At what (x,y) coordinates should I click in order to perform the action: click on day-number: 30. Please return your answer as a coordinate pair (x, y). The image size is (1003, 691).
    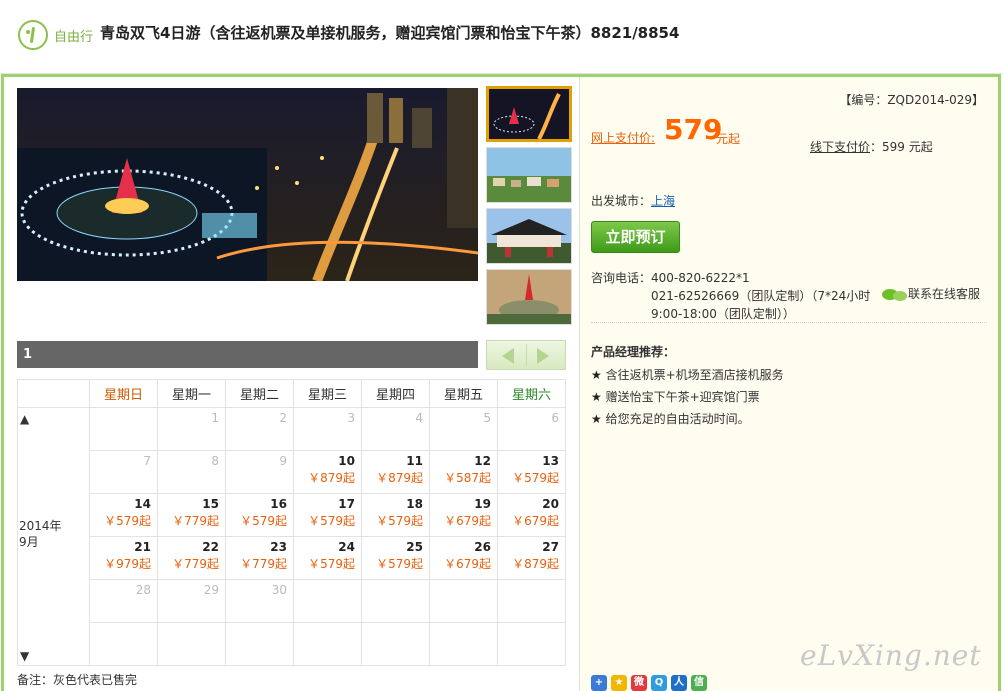
    Looking at the image, I should click on (279, 590).